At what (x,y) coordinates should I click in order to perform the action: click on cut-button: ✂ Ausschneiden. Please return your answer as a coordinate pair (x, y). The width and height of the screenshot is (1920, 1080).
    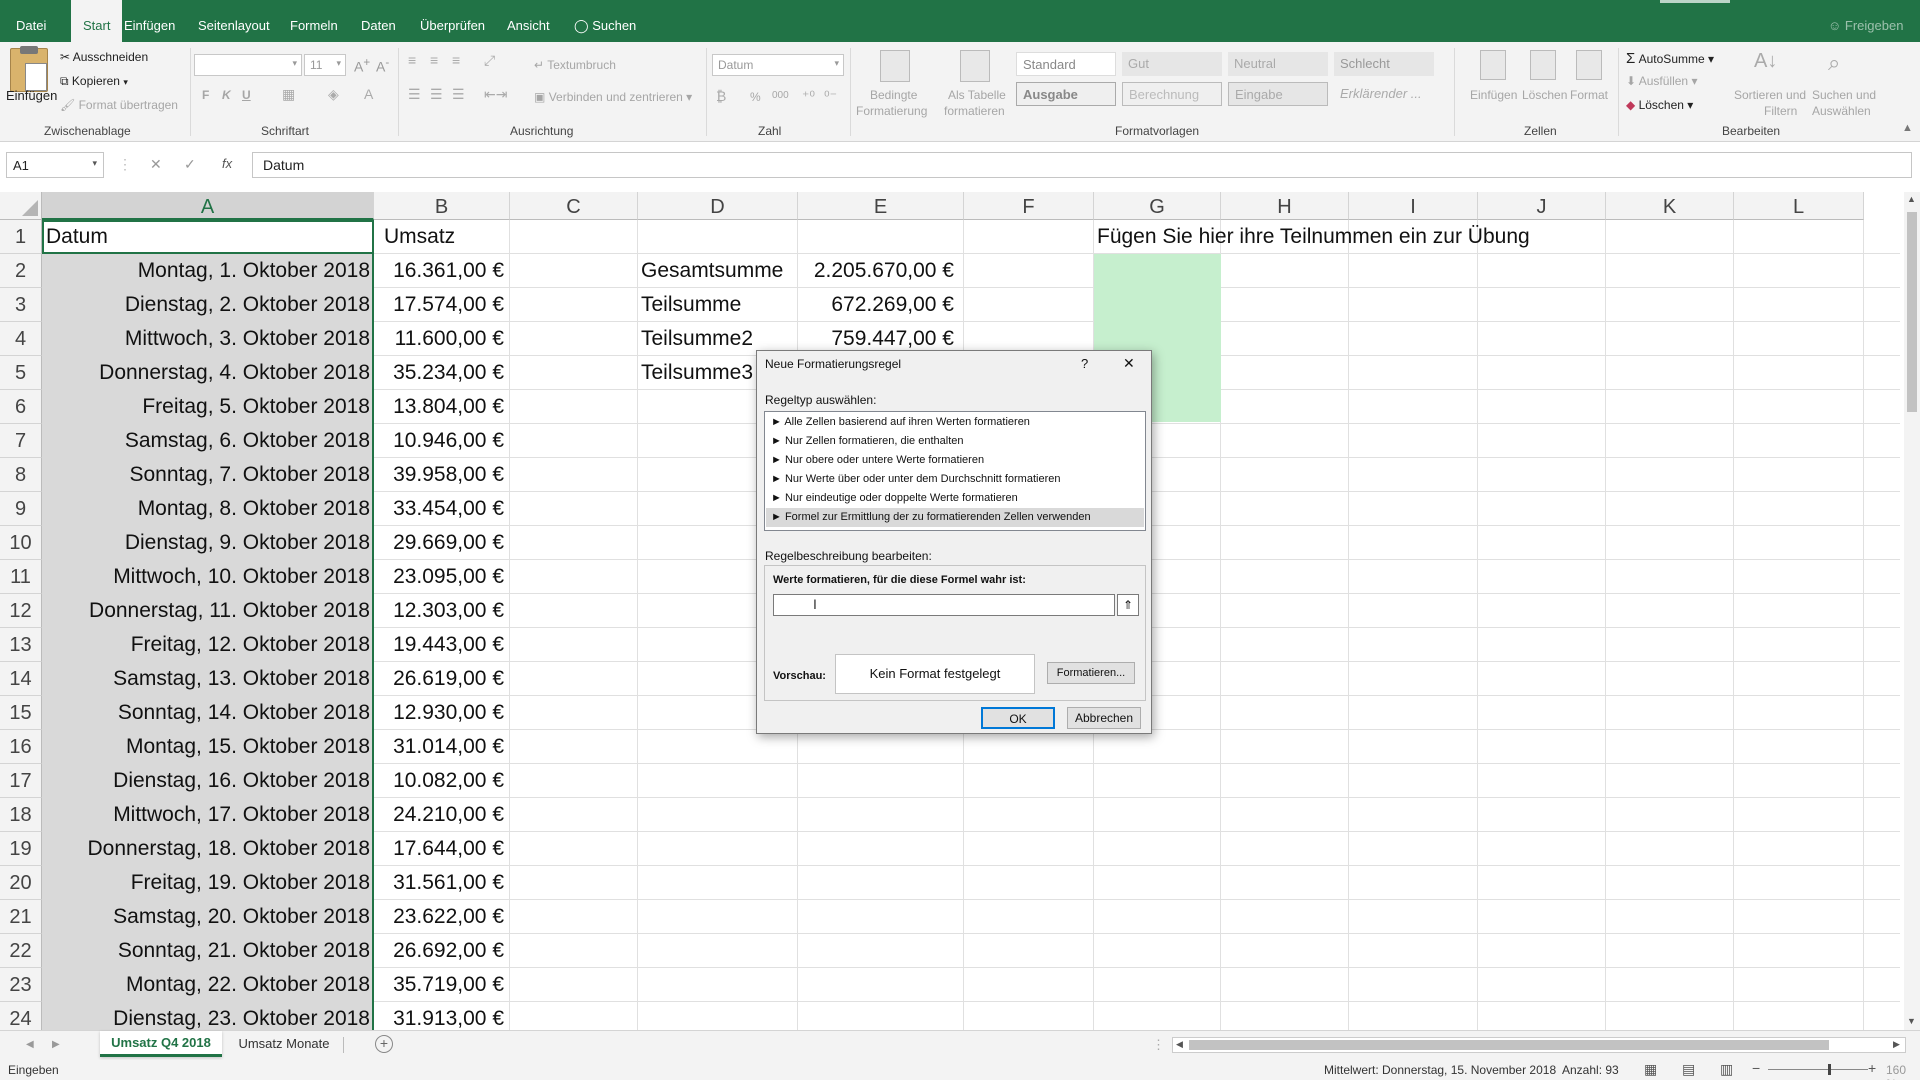
    Looking at the image, I should click on (104, 57).